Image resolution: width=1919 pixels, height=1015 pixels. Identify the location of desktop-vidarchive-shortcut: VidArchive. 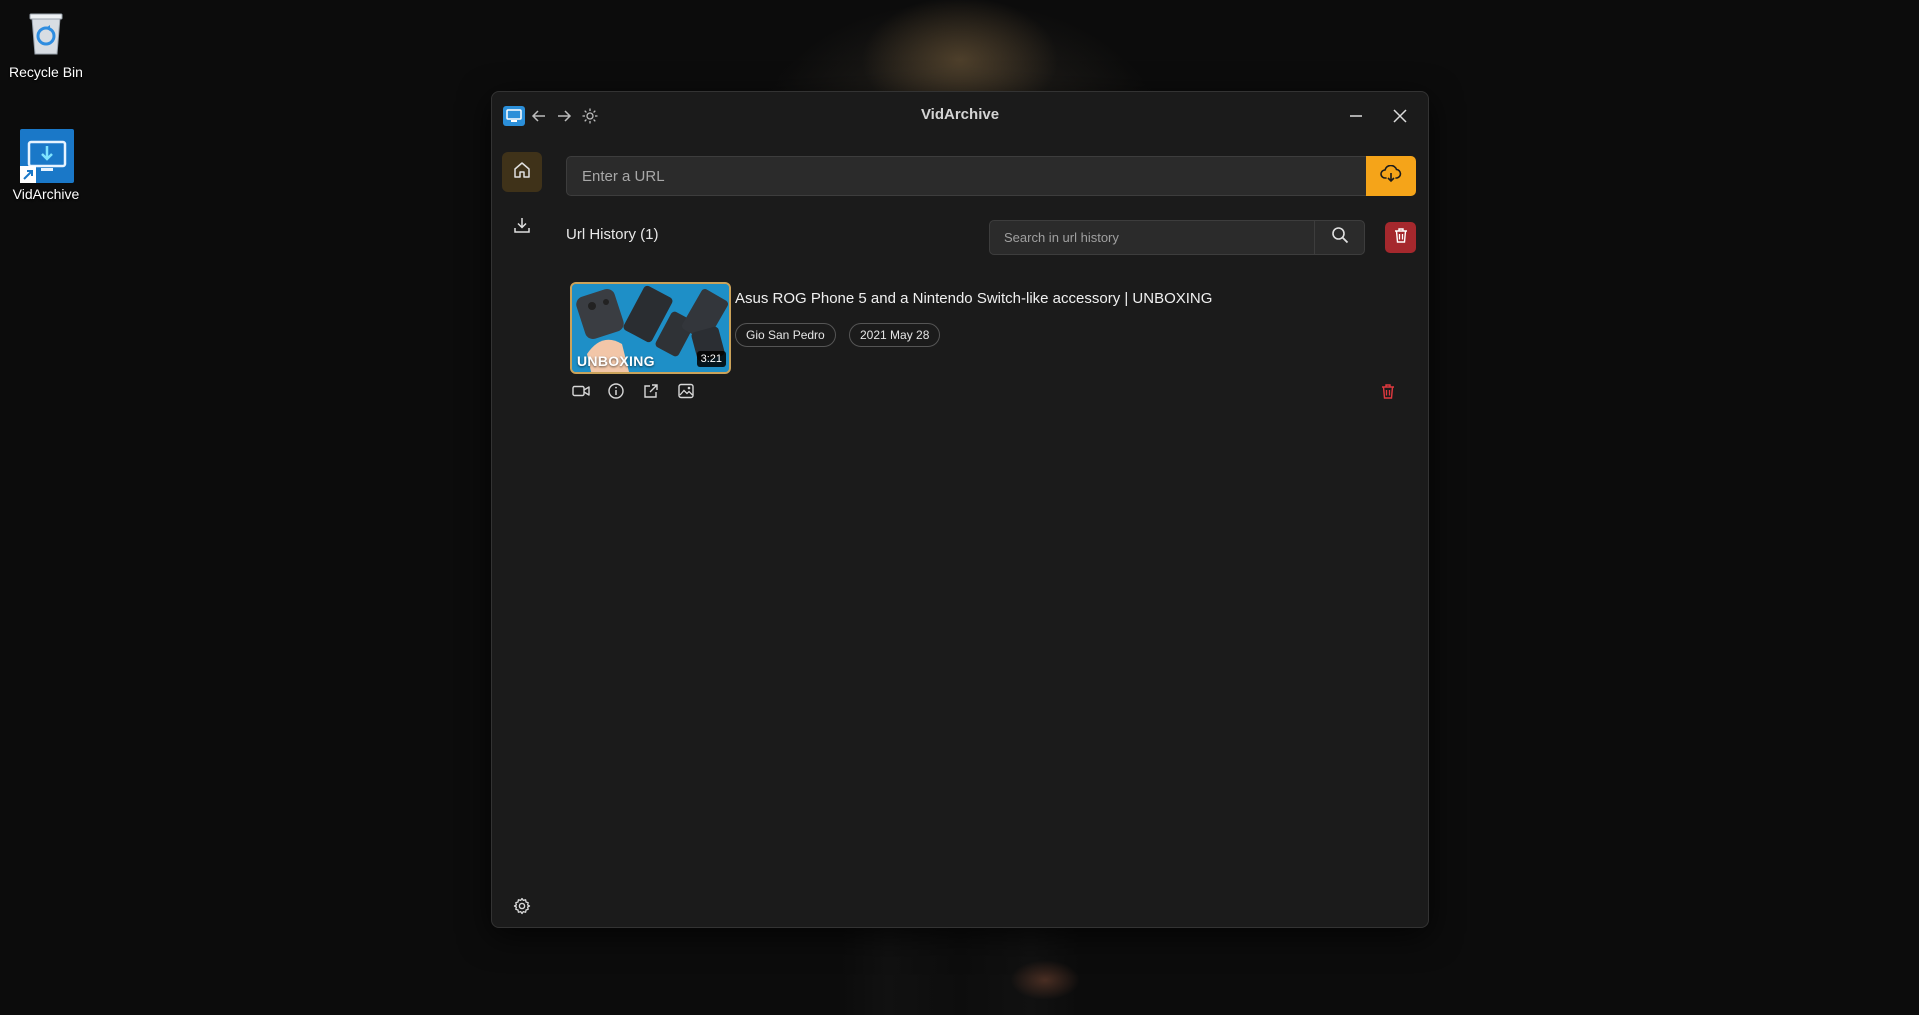
(46, 165).